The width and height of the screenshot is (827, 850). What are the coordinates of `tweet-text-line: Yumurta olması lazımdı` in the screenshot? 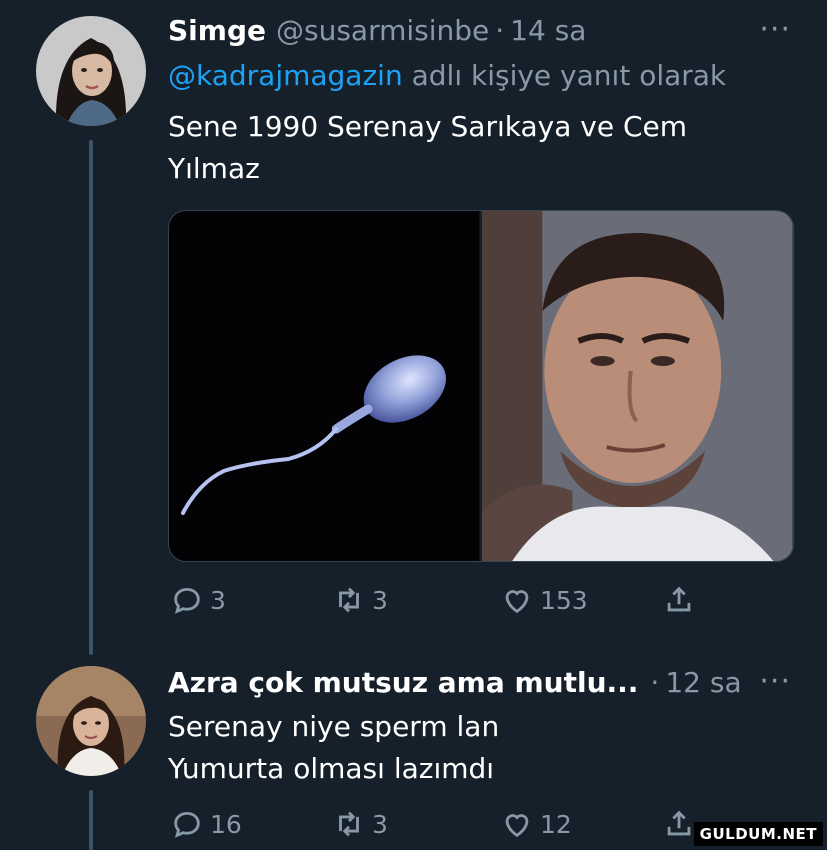 It's located at (331, 768).